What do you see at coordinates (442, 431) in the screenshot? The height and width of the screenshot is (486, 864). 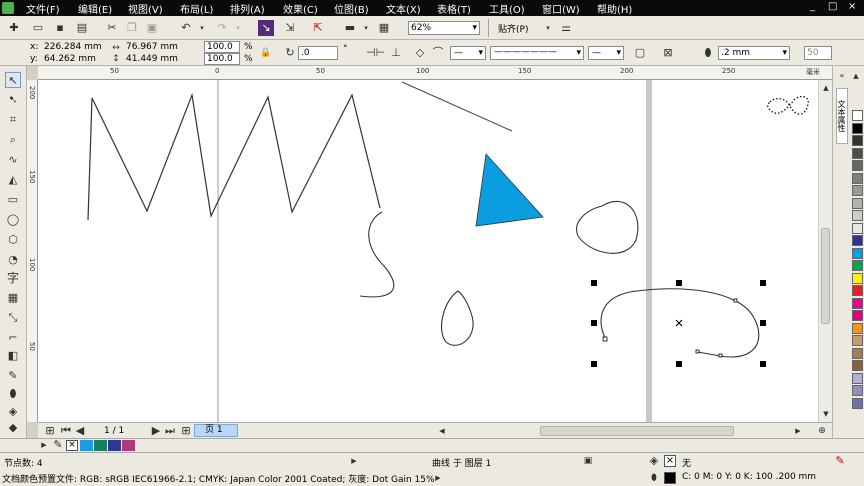 I see `scroll-left-icon: ◀` at bounding box center [442, 431].